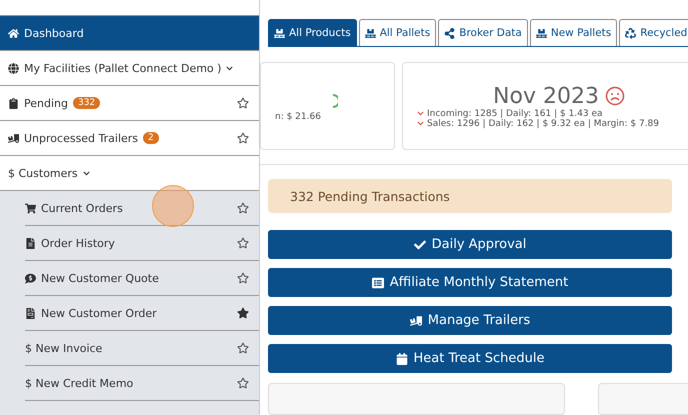  I want to click on click-indicator, so click(173, 206).